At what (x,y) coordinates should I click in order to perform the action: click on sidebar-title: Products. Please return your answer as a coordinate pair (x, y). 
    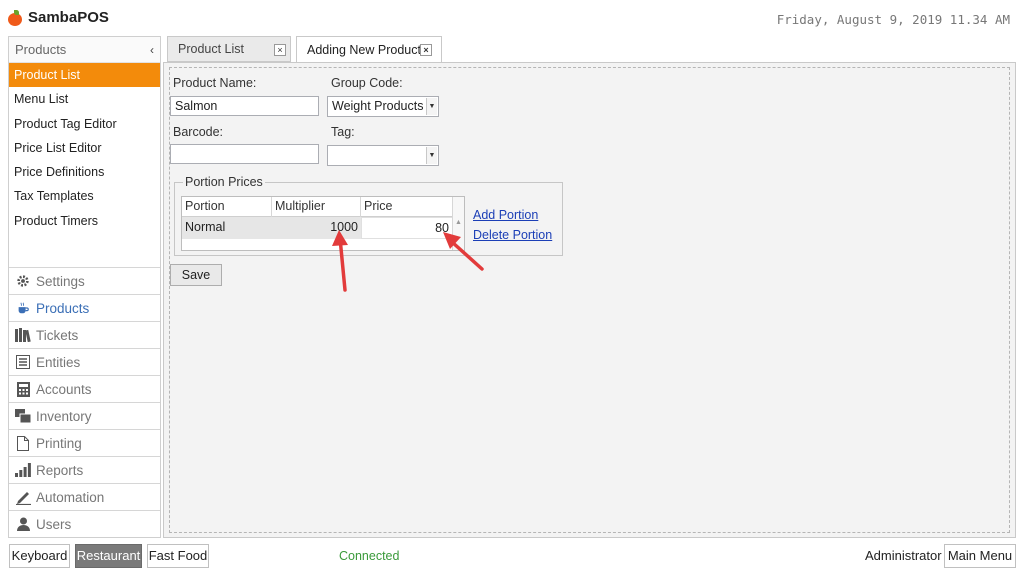
    Looking at the image, I should click on (41, 49).